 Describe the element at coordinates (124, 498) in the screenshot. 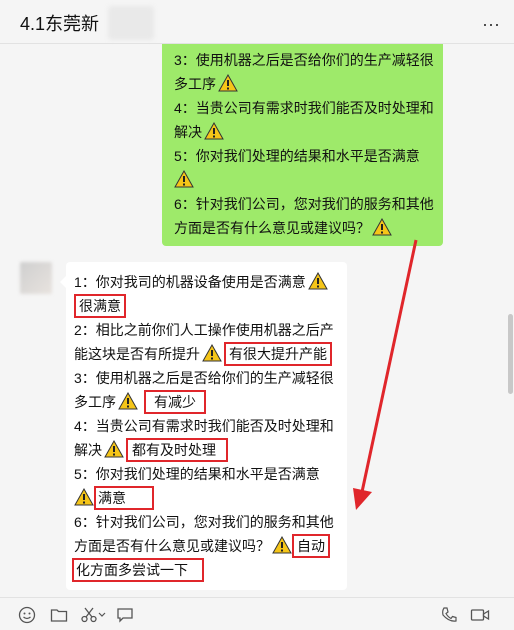

I see `highlighted-answer: 满意` at that location.